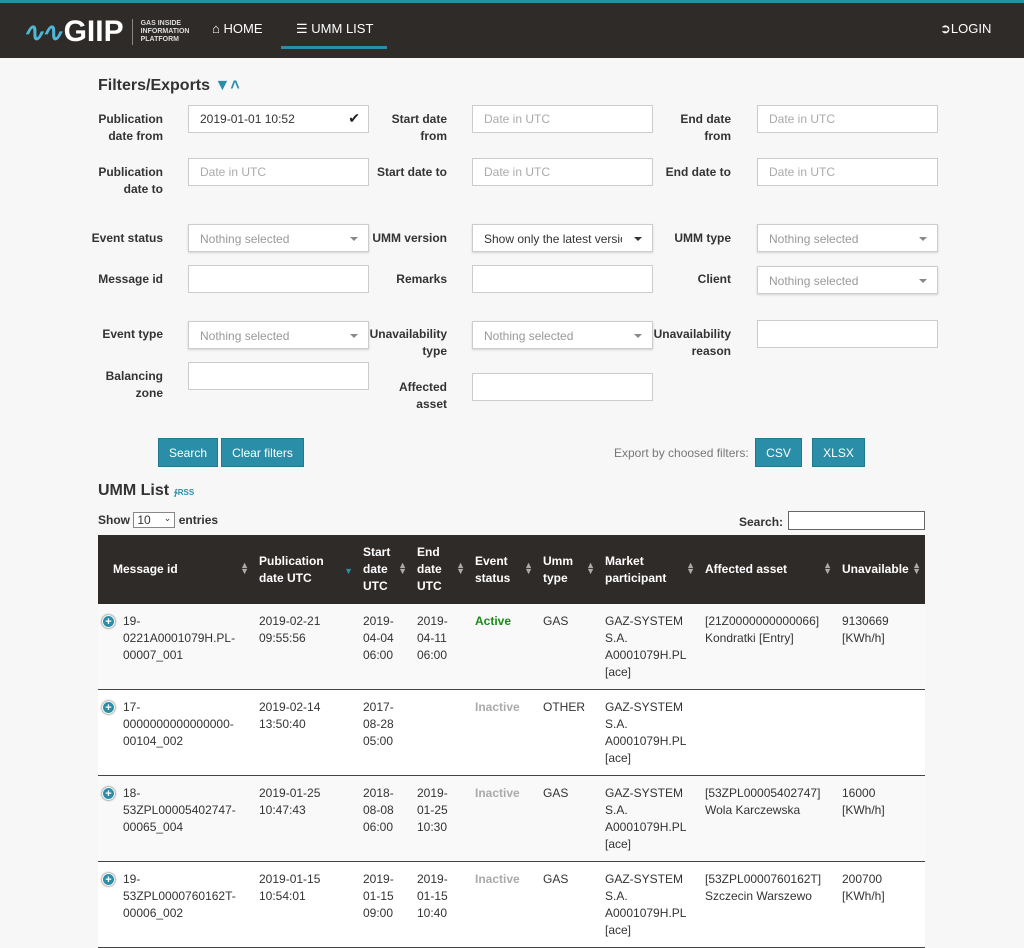  Describe the element at coordinates (562, 238) in the screenshot. I see `umm-version-select: Show only the latest version` at that location.